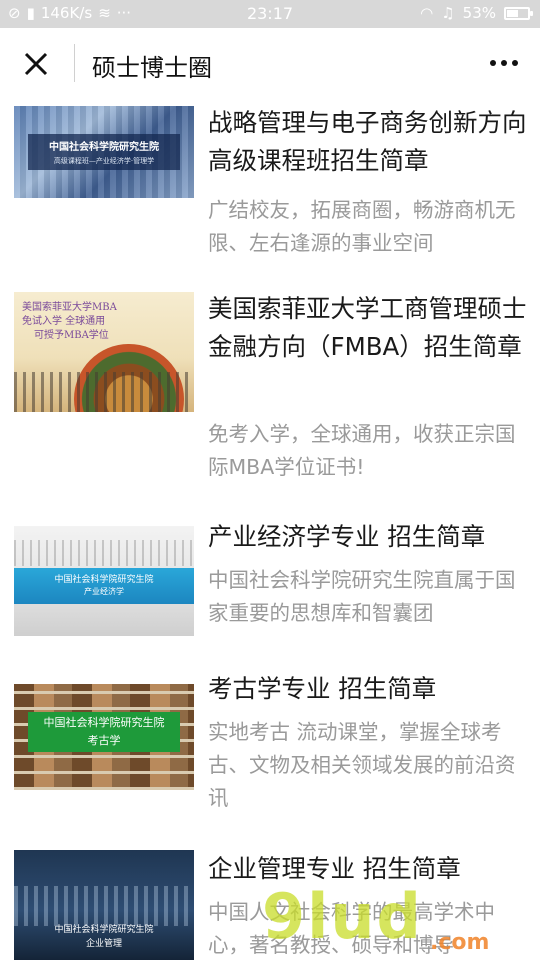 This screenshot has height=960, width=540. Describe the element at coordinates (460, 942) in the screenshot. I see `watermark-domain: .com` at that location.